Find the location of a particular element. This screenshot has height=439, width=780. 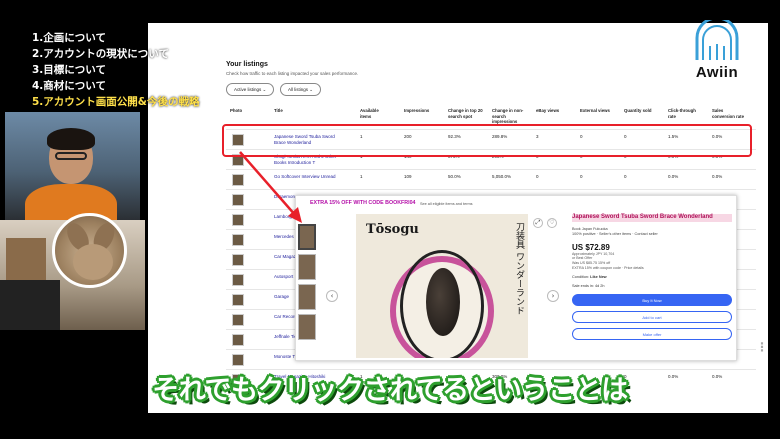

thumbnail-strip is located at coordinates (307, 285).